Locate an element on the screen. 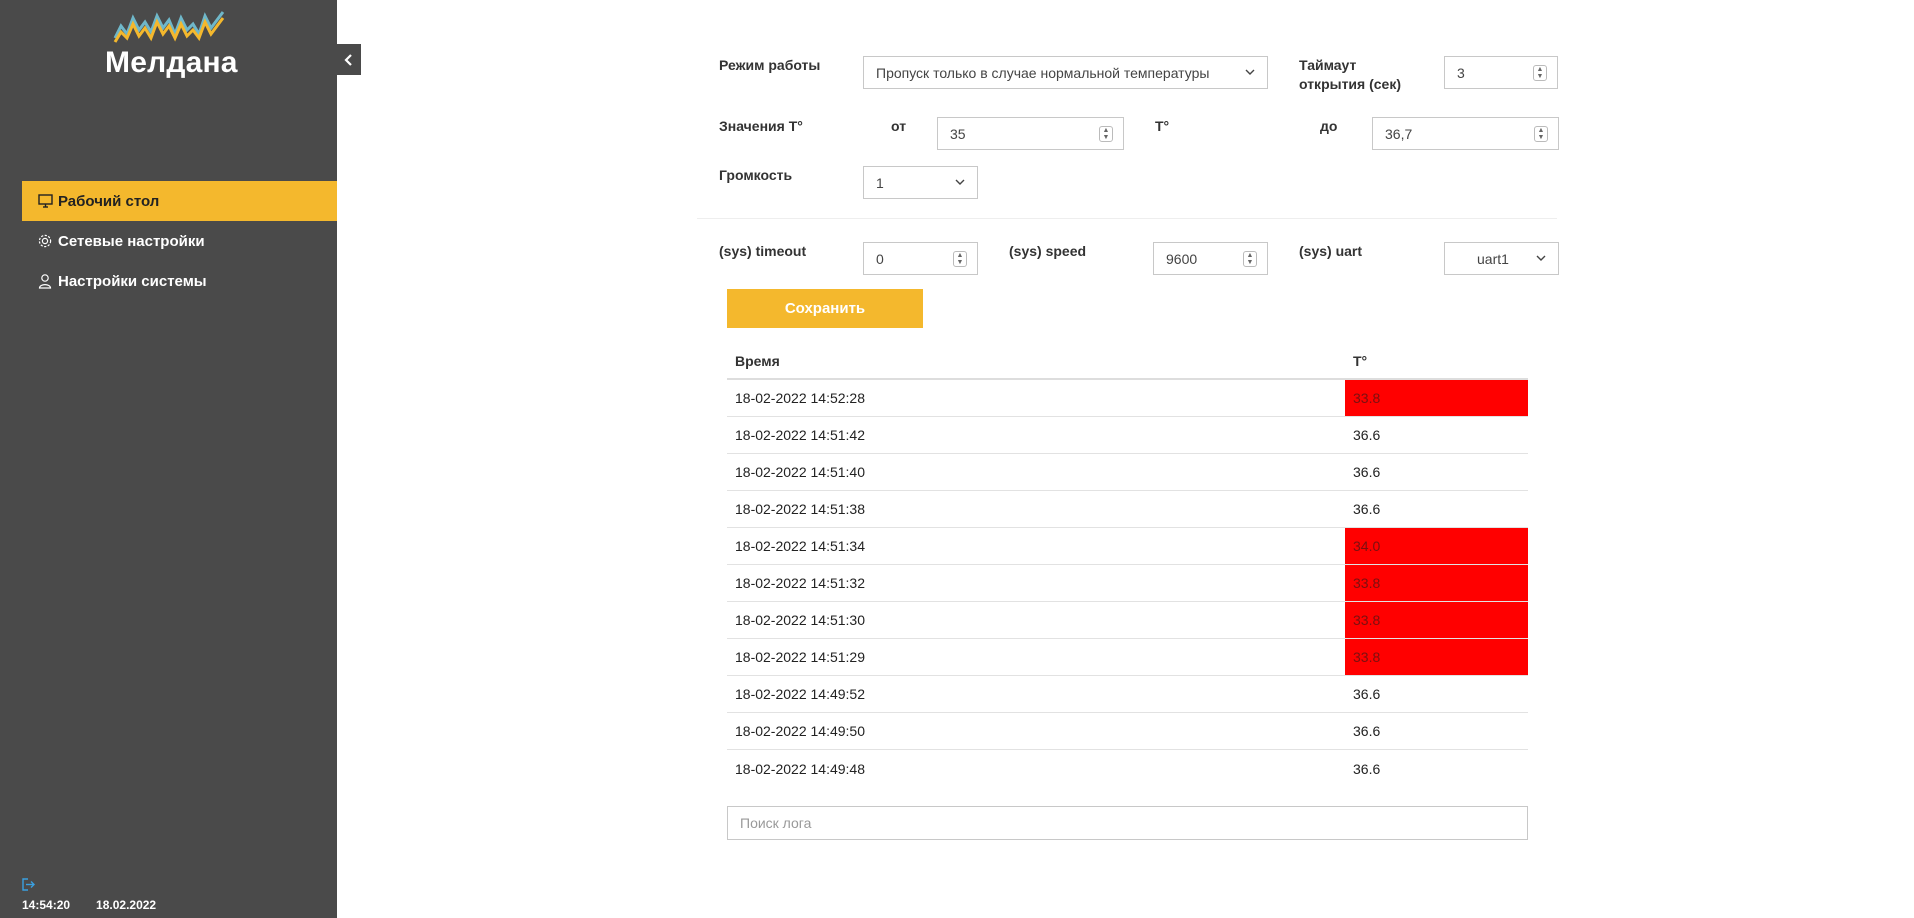 This screenshot has width=1914, height=918. table-row: 18-02-2022 14:52:28 33.8 is located at coordinates (1127, 398).